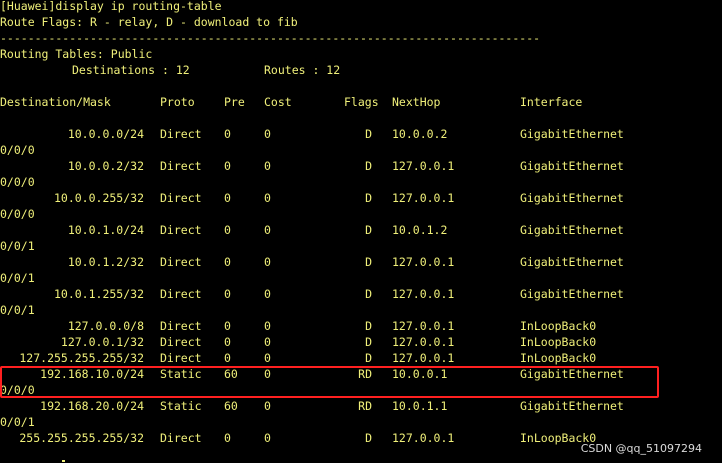 This screenshot has height=463, width=722. I want to click on watermark: CSDN @qq_51097294, so click(641, 448).